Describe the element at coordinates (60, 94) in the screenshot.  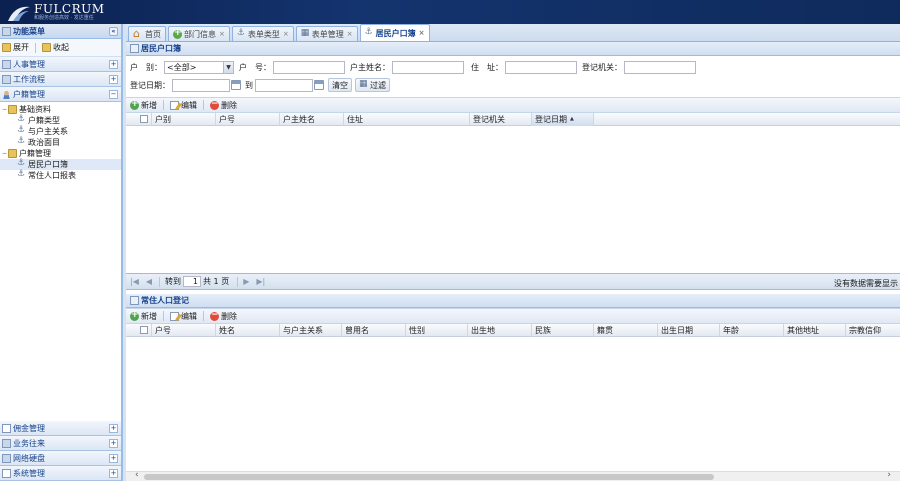
I see `accordion-household: 户籍管理 −` at that location.